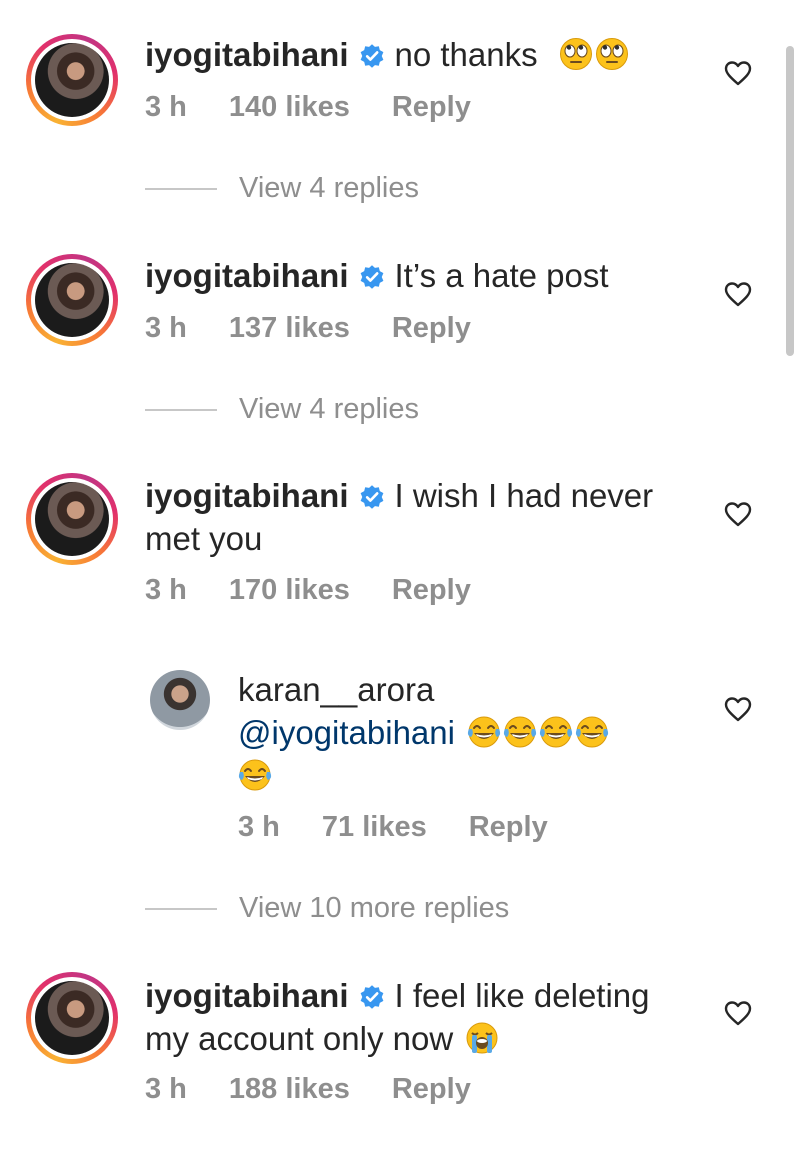 The image size is (800, 1151). Describe the element at coordinates (501, 275) in the screenshot. I see `comment-body: It’s a hate post` at that location.